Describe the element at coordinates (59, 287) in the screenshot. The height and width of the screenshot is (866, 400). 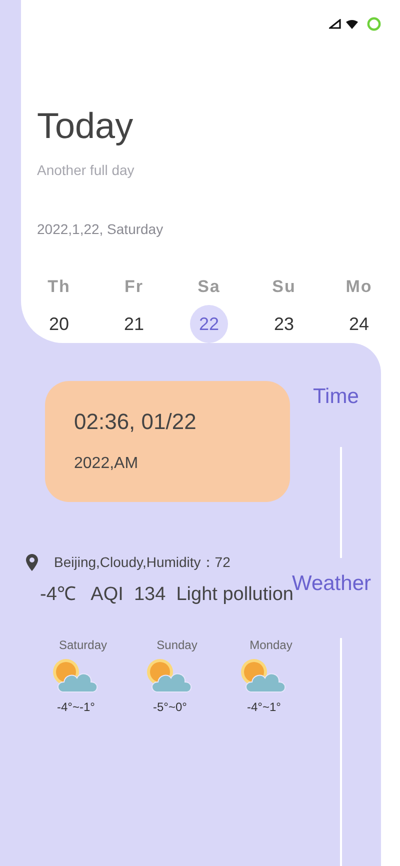
I see `weekday-label: Th` at that location.